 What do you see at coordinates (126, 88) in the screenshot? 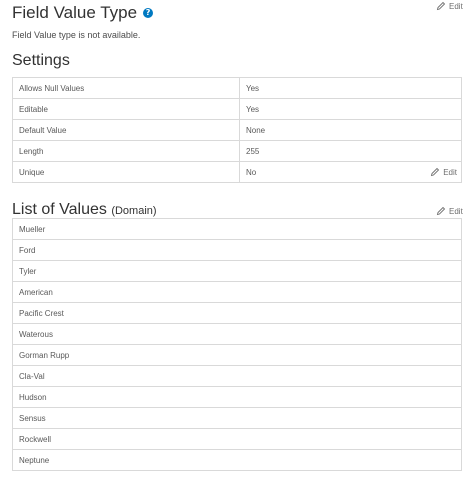
I see `setting-key: Allows Null Values` at bounding box center [126, 88].